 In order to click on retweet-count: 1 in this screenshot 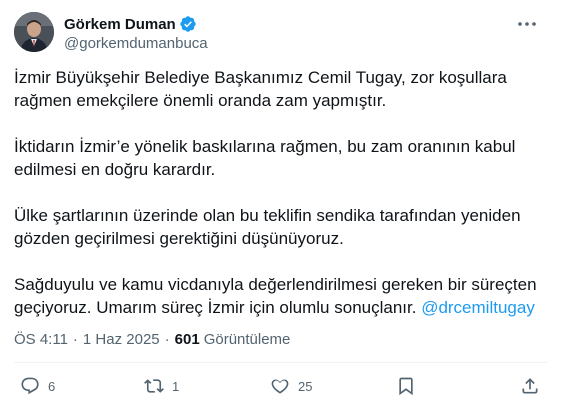, I will do `click(176, 386)`.